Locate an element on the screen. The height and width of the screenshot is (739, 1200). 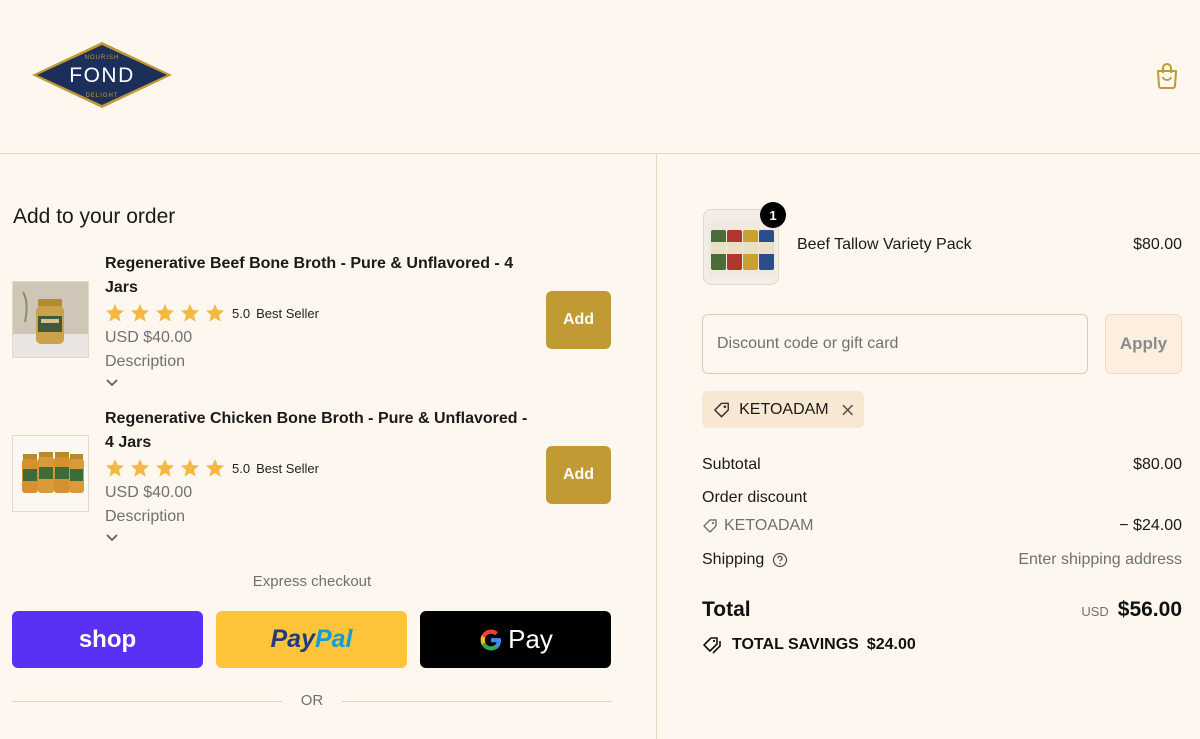
logo-text: FOND is located at coordinates (102, 75).